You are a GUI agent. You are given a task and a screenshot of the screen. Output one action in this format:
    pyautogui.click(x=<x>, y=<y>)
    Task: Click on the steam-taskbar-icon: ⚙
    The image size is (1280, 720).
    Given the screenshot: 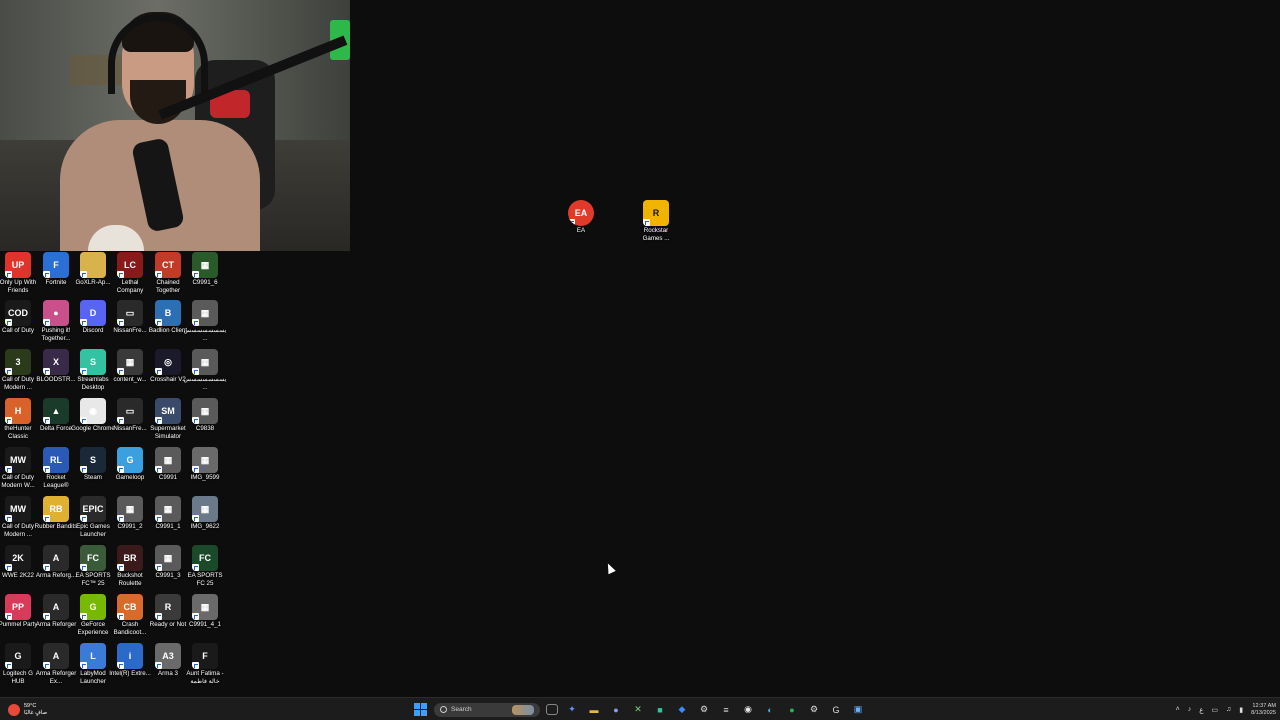 What is the action you would take?
    pyautogui.click(x=704, y=710)
    